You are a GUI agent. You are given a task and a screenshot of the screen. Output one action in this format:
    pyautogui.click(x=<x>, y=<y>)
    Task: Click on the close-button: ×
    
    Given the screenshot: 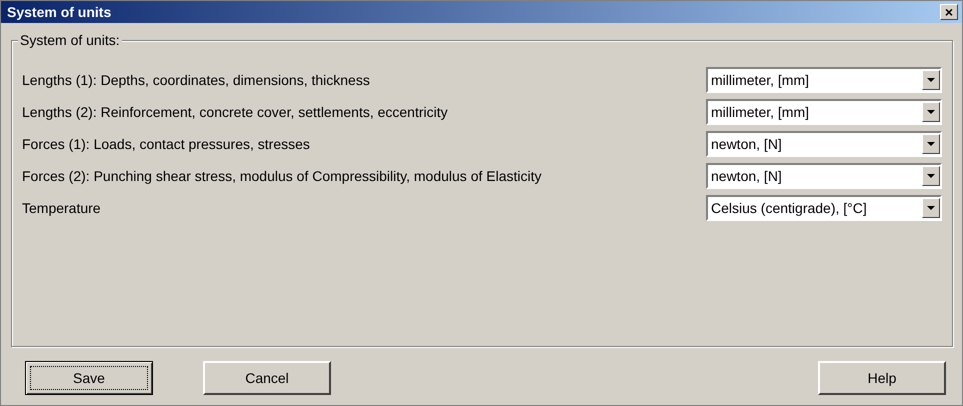 What is the action you would take?
    pyautogui.click(x=949, y=12)
    